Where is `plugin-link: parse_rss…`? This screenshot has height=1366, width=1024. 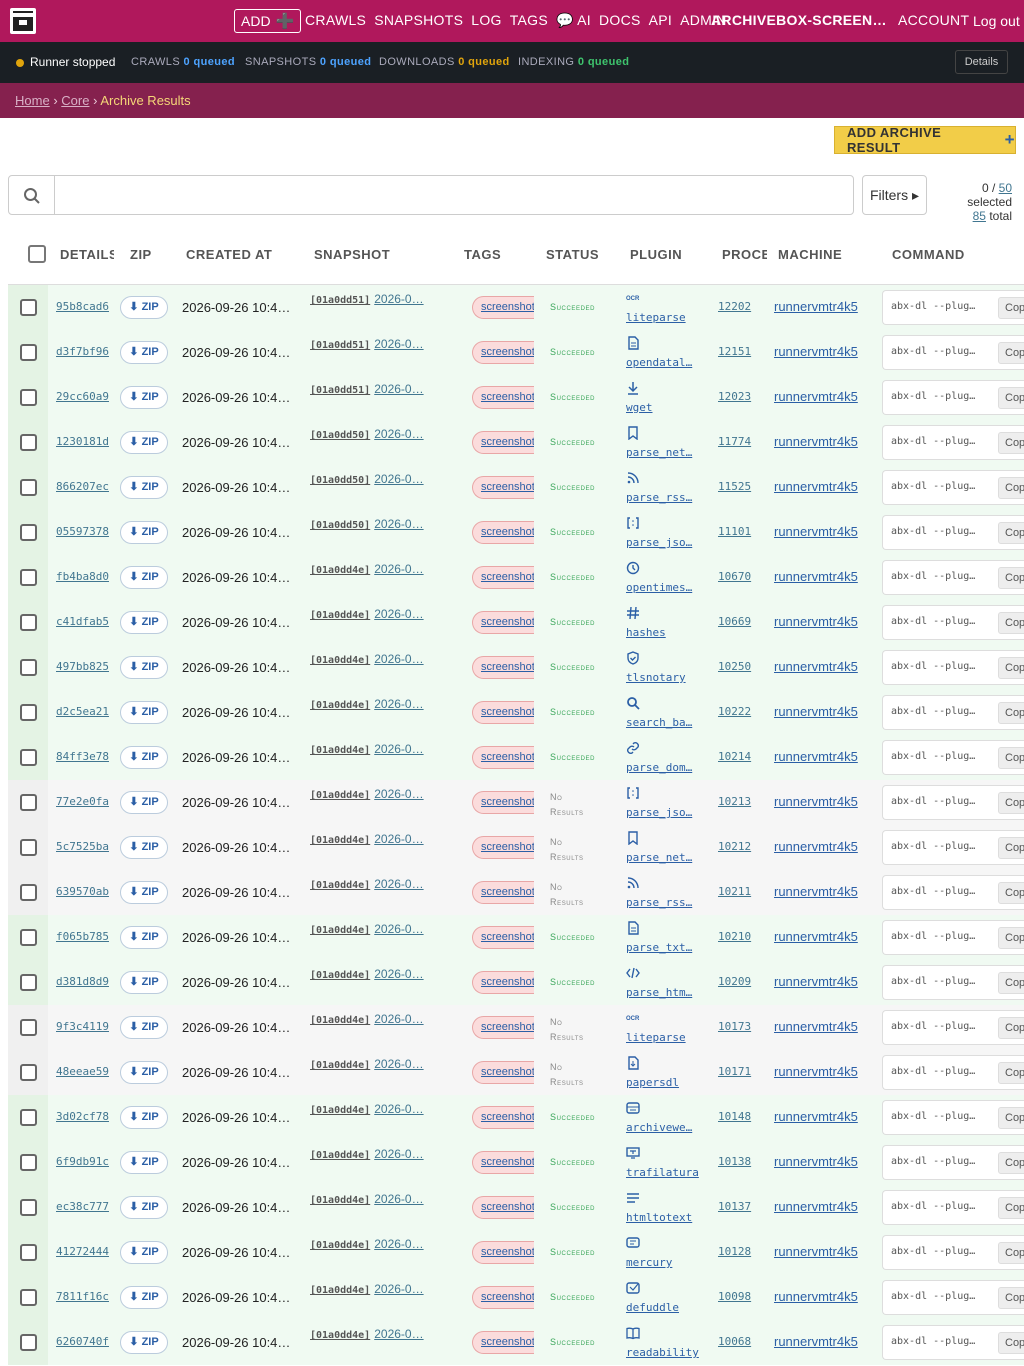
plugin-link: parse_rss… is located at coordinates (664, 902).